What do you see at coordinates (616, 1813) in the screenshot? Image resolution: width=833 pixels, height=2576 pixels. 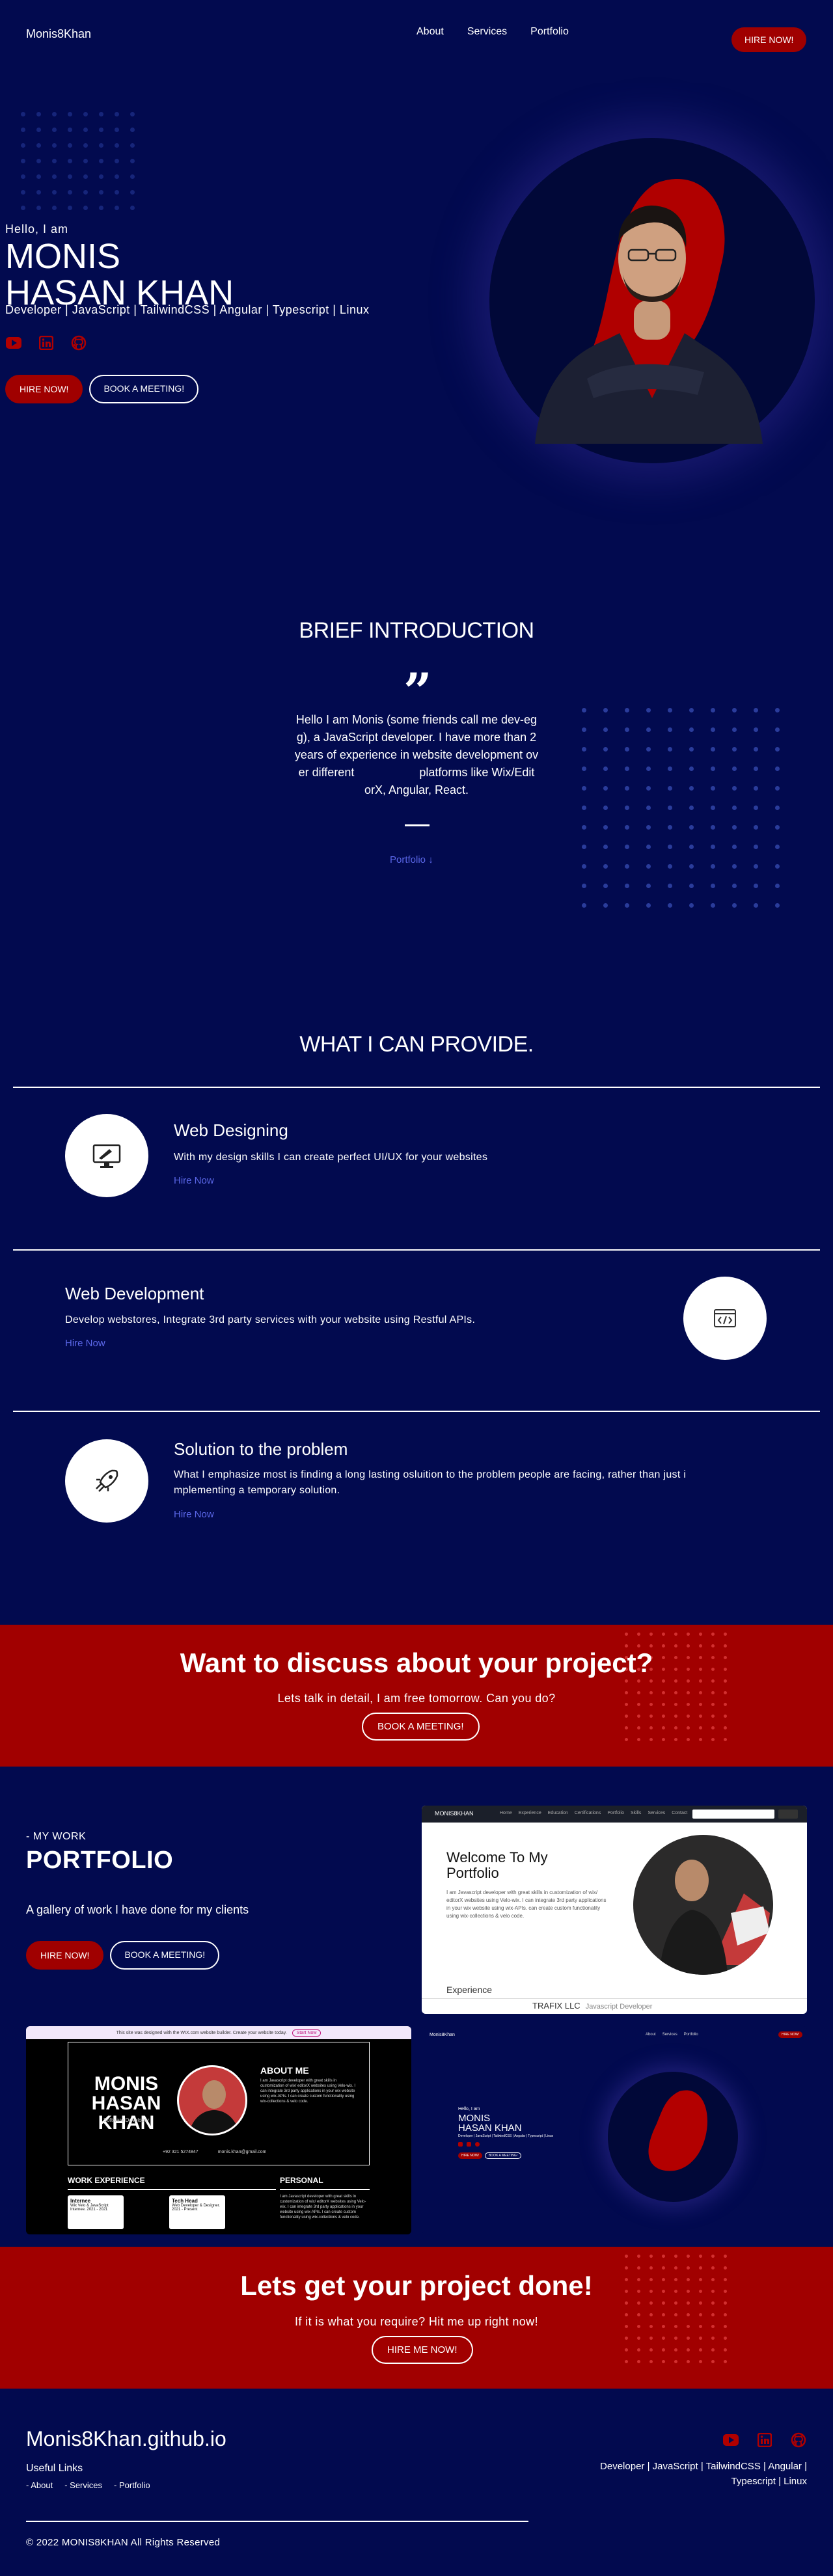 I see `shot-menu-item: Portfolio` at bounding box center [616, 1813].